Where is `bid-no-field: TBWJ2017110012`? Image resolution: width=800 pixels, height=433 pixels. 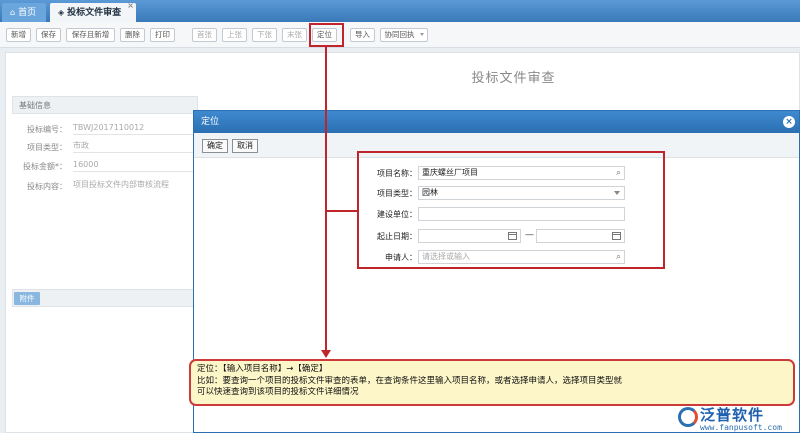 bid-no-field: TBWJ2017110012 is located at coordinates (133, 128).